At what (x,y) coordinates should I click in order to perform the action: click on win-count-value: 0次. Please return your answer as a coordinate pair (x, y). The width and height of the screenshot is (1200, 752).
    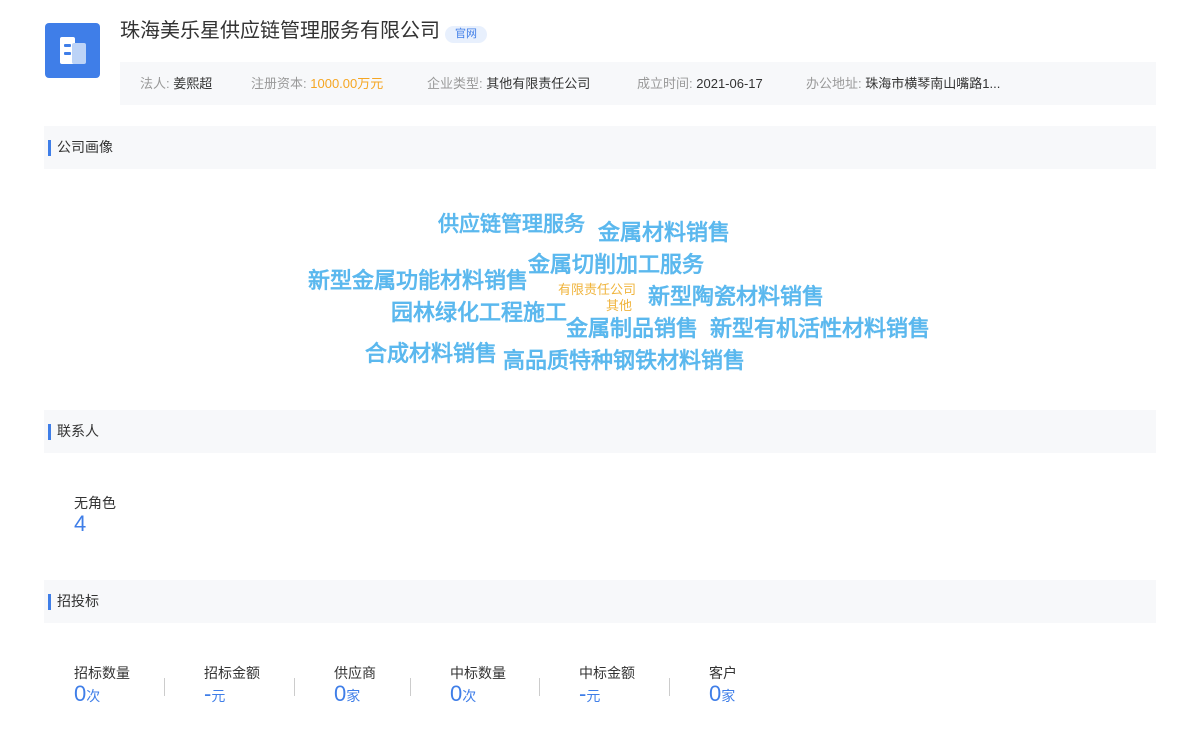
    Looking at the image, I should click on (463, 694).